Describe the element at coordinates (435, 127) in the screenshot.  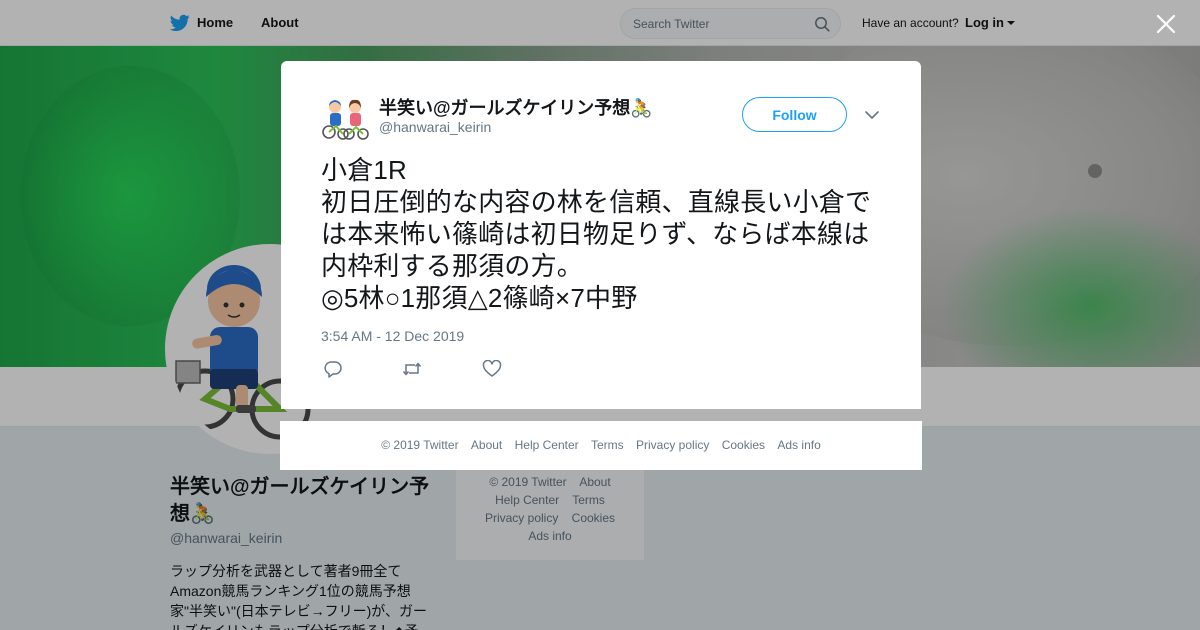
I see `tweet-author-handle: @hanwarai_keirin` at that location.